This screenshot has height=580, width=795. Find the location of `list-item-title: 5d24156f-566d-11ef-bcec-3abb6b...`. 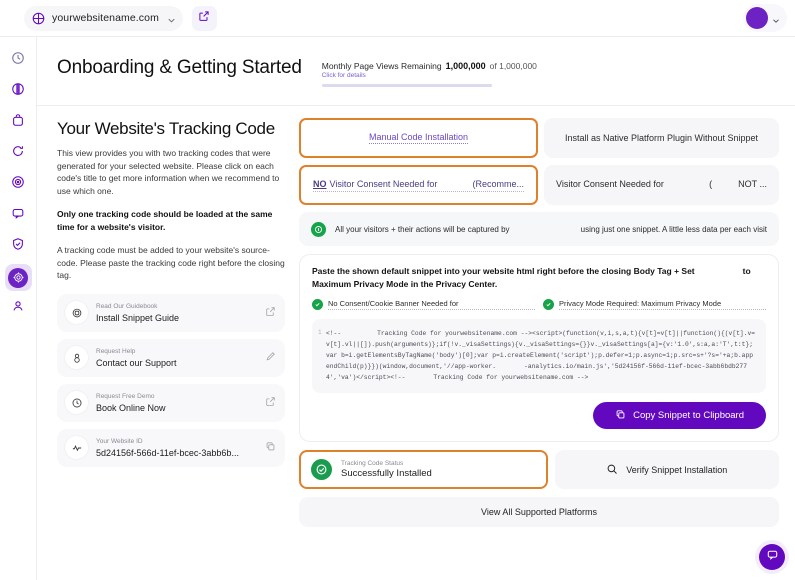

list-item-title: 5d24156f-566d-11ef-bcec-3abb6b... is located at coordinates (167, 452).